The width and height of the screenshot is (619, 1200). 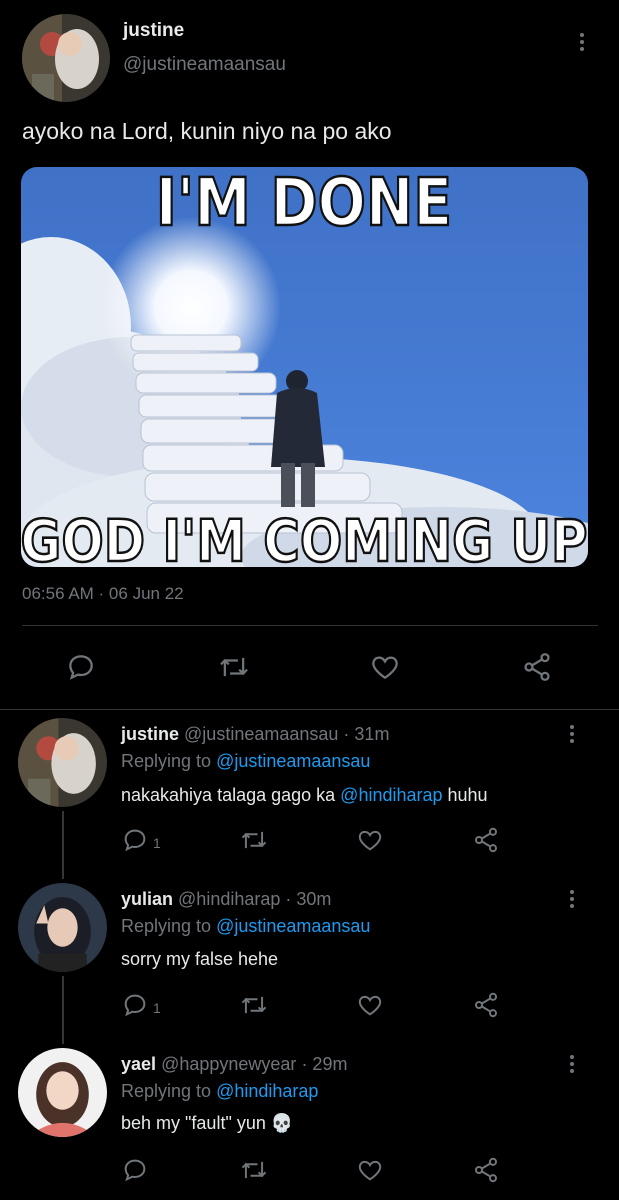 What do you see at coordinates (147, 899) in the screenshot?
I see `reply-display-name: yulian` at bounding box center [147, 899].